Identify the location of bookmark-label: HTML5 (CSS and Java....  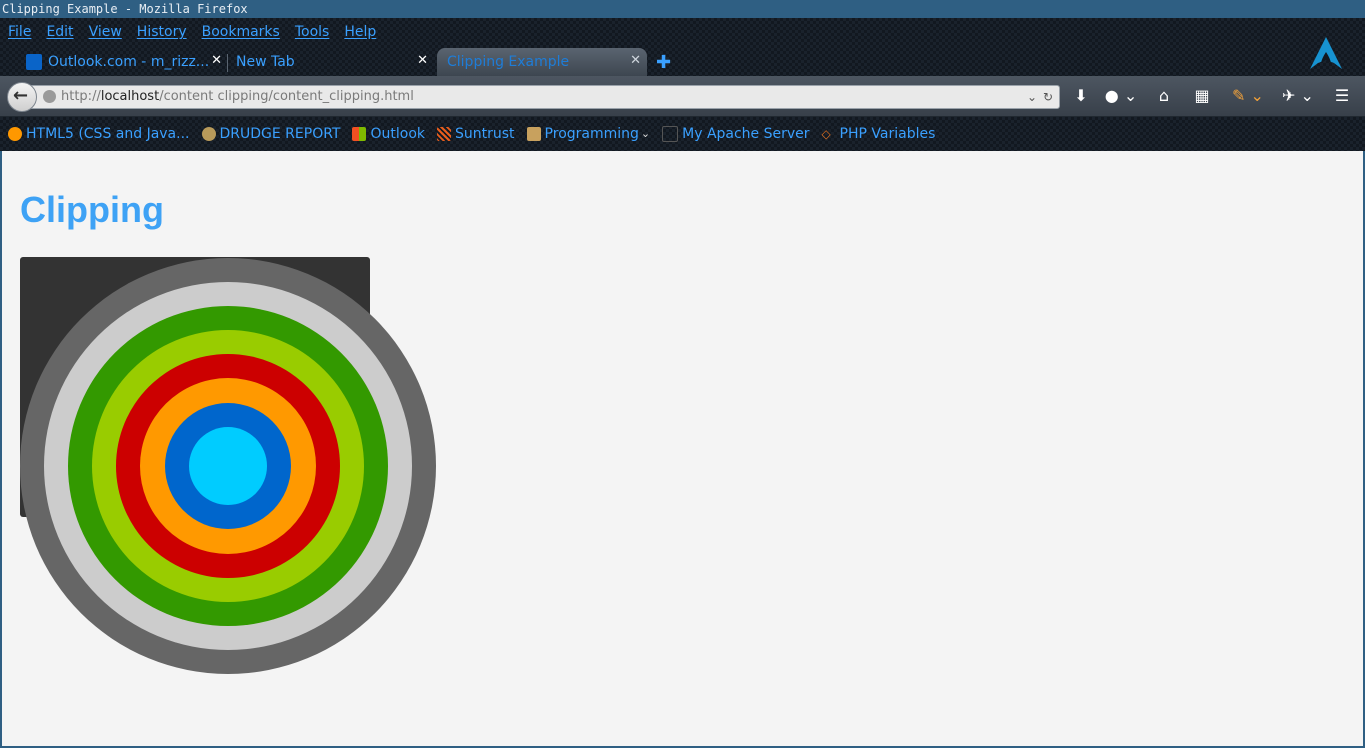
(108, 133).